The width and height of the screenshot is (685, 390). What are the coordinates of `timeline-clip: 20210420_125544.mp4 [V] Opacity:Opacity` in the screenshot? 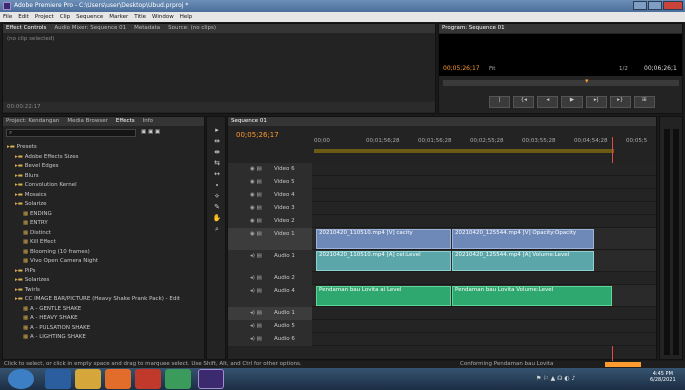 It's located at (523, 239).